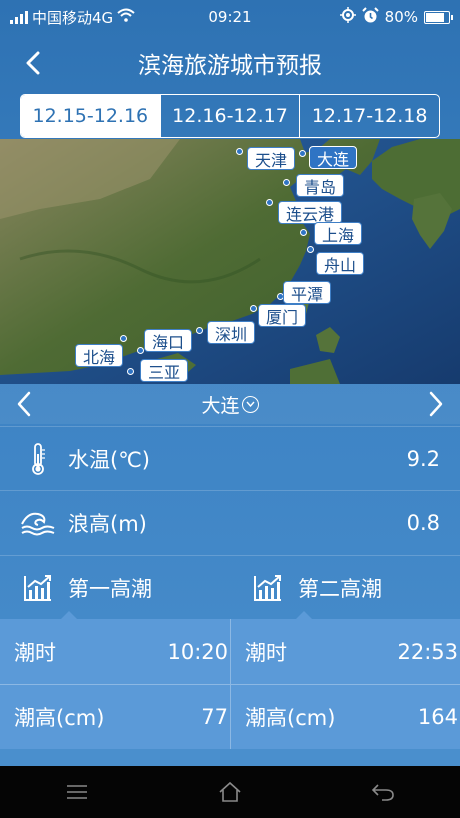  I want to click on second-tide-time-row: 潮时 22:53, so click(345, 651).